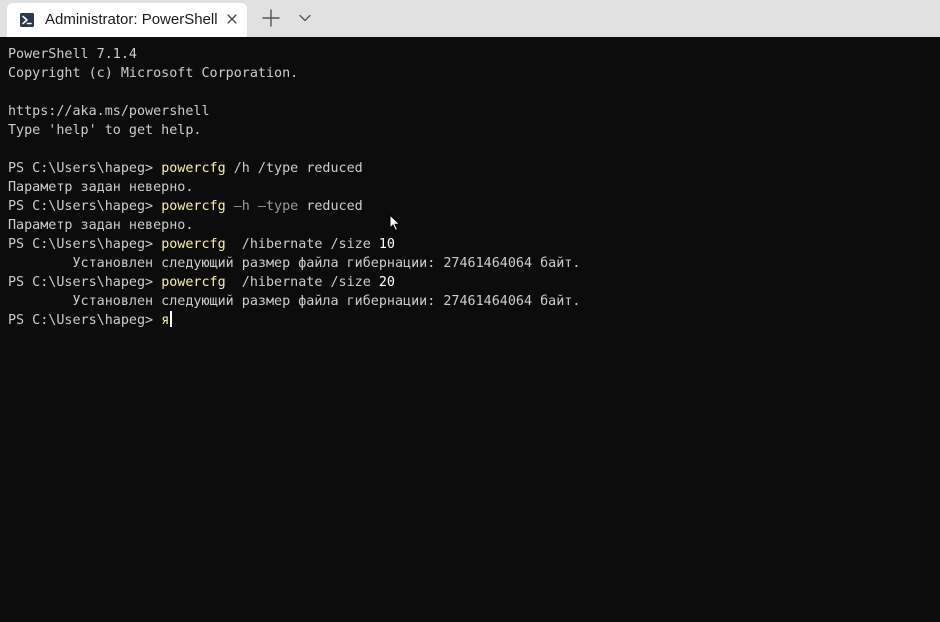 This screenshot has height=622, width=940. Describe the element at coordinates (27, 20) in the screenshot. I see `powershell-icon` at that location.